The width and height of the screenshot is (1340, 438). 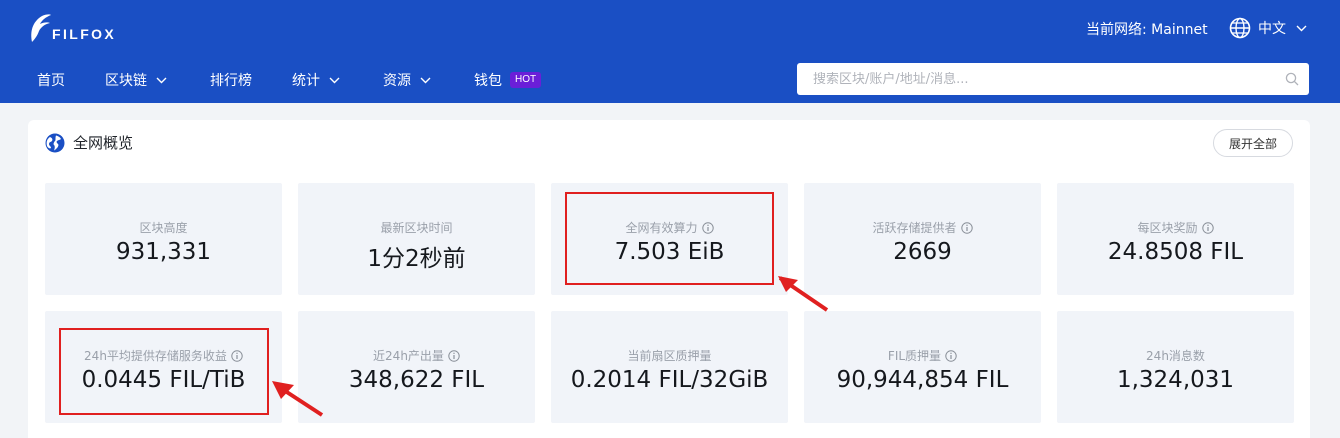 I want to click on language-selector: 中文, so click(x=1268, y=28).